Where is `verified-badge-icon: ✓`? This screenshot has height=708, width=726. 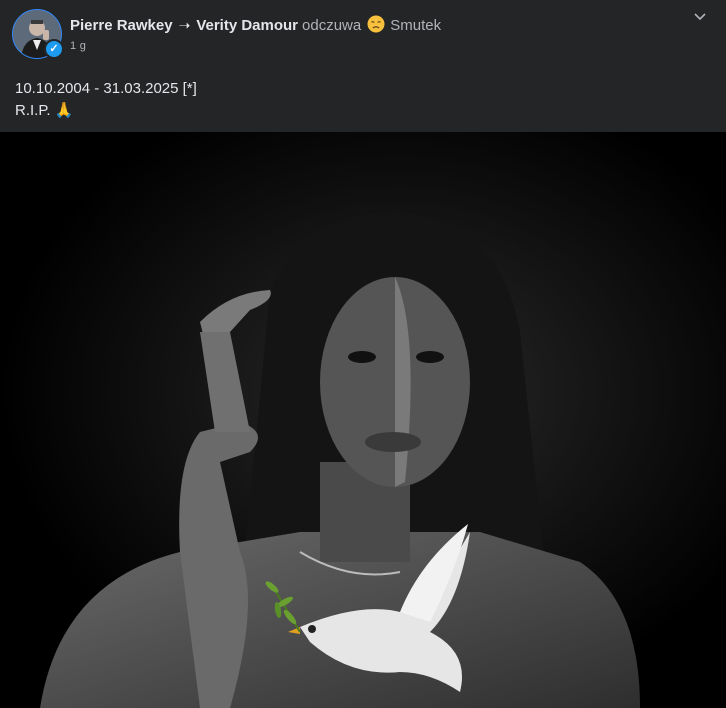 verified-badge-icon: ✓ is located at coordinates (54, 49).